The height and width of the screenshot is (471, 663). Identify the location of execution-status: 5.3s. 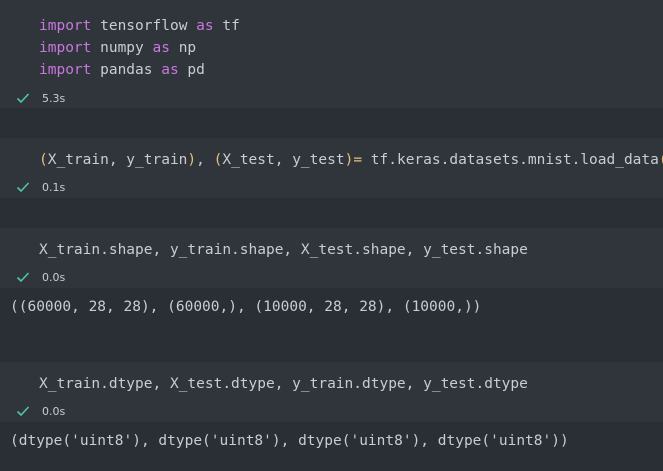
(40, 98).